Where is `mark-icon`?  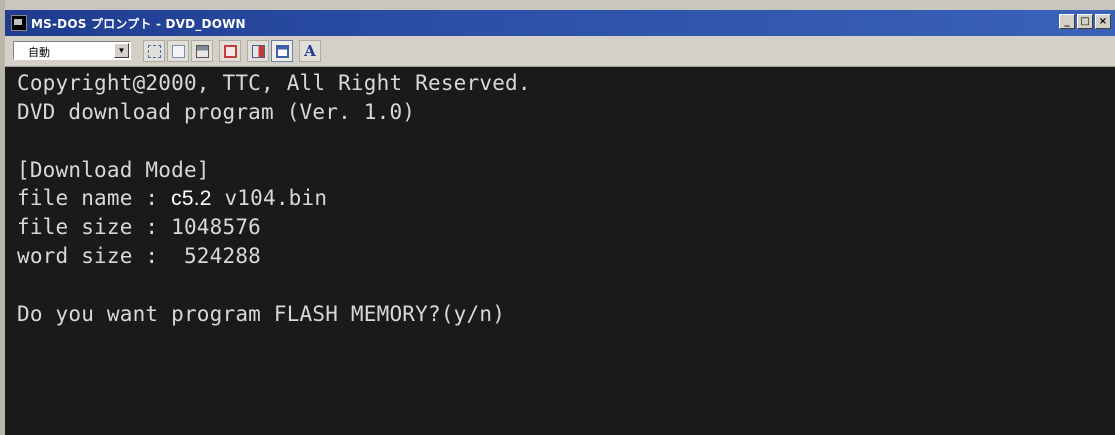 mark-icon is located at coordinates (154, 51).